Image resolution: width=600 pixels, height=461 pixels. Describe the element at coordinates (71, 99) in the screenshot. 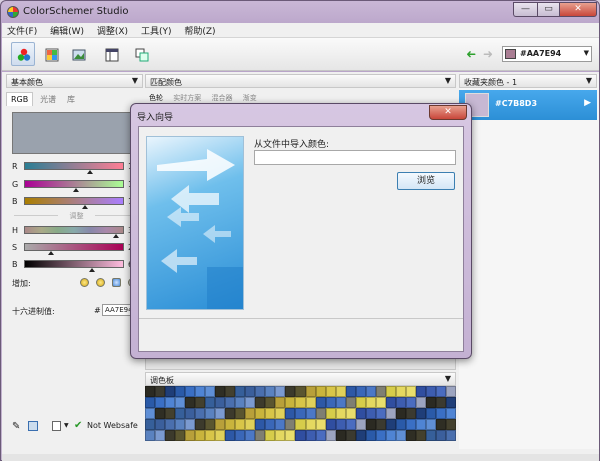

I see `tab-library: 库` at that location.